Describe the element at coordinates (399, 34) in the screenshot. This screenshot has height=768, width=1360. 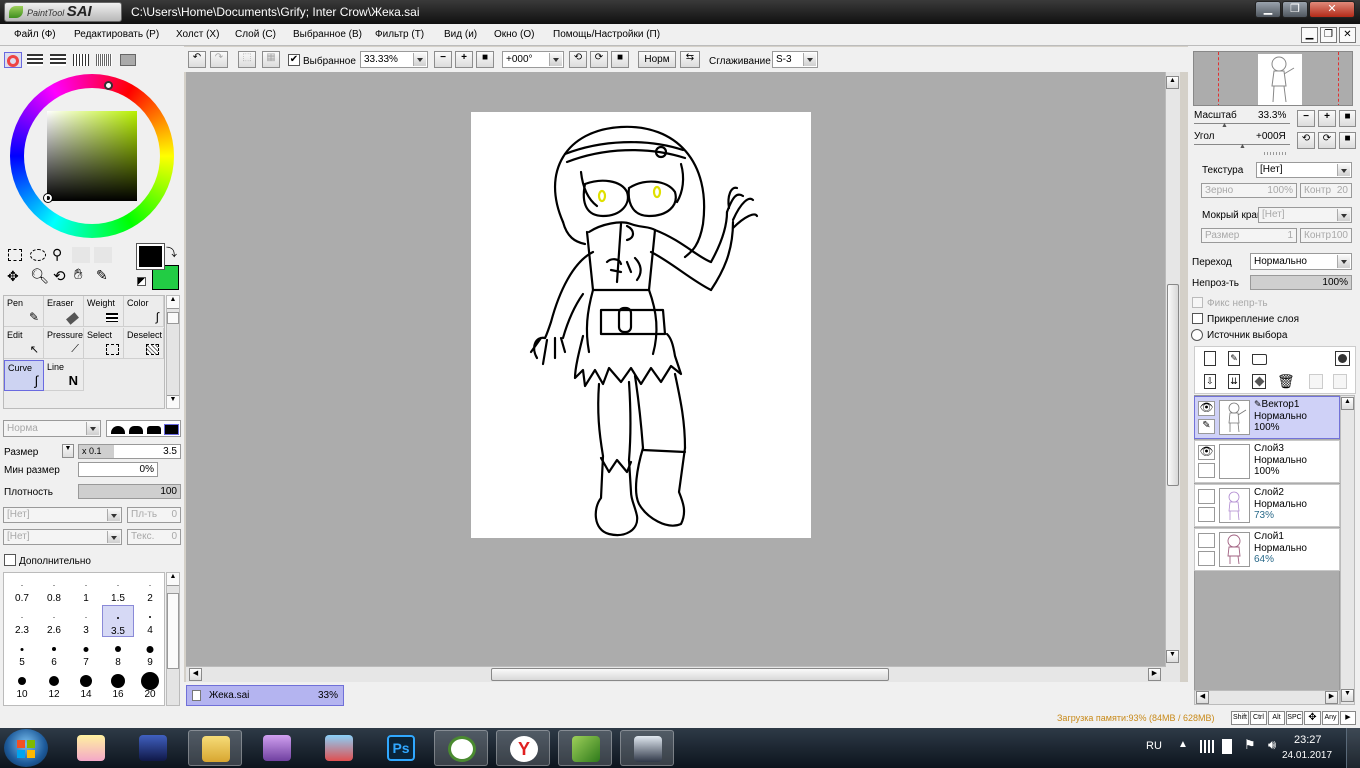
I see `menu-filter: Фильтр (Т)` at that location.